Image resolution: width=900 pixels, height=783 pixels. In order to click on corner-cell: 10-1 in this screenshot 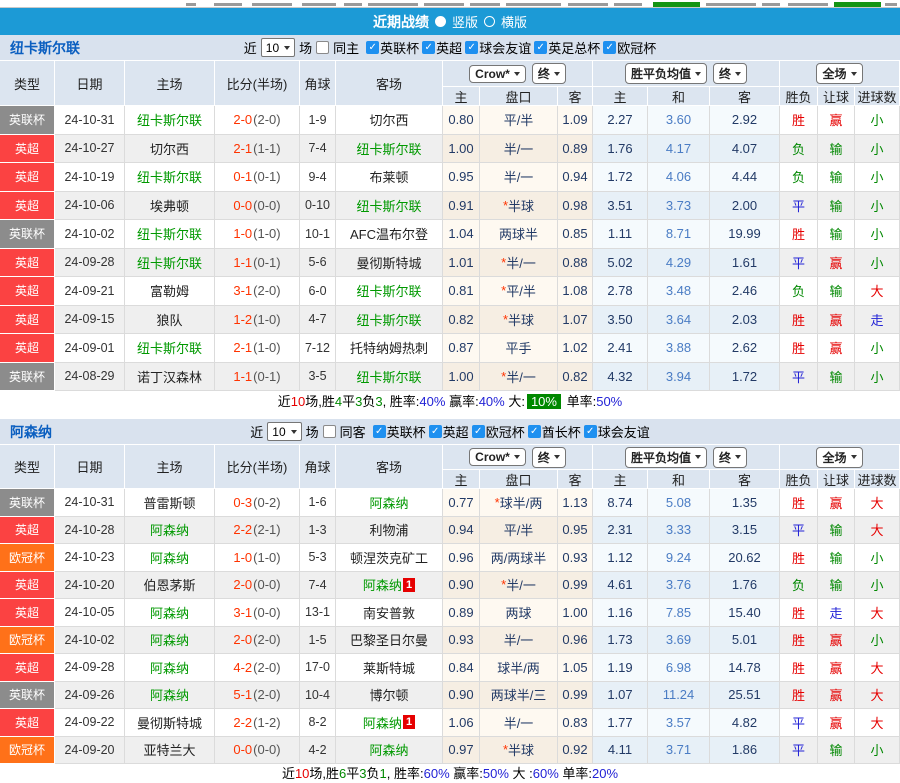, I will do `click(318, 234)`.